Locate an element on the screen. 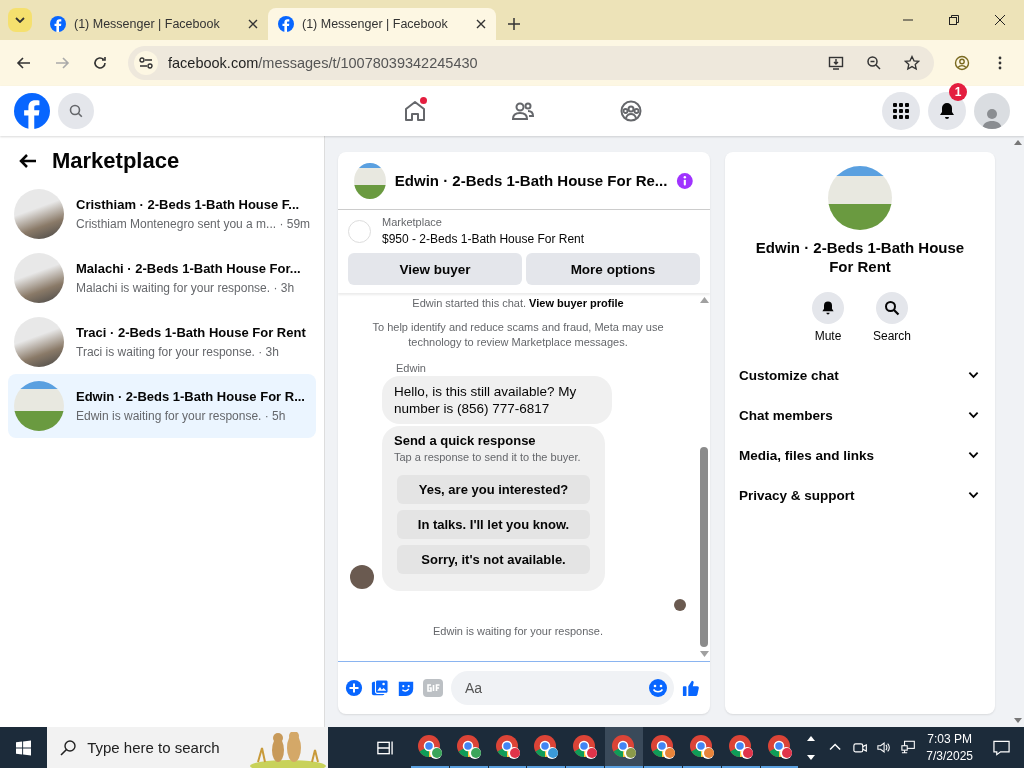  menu-grid-button is located at coordinates (901, 111).